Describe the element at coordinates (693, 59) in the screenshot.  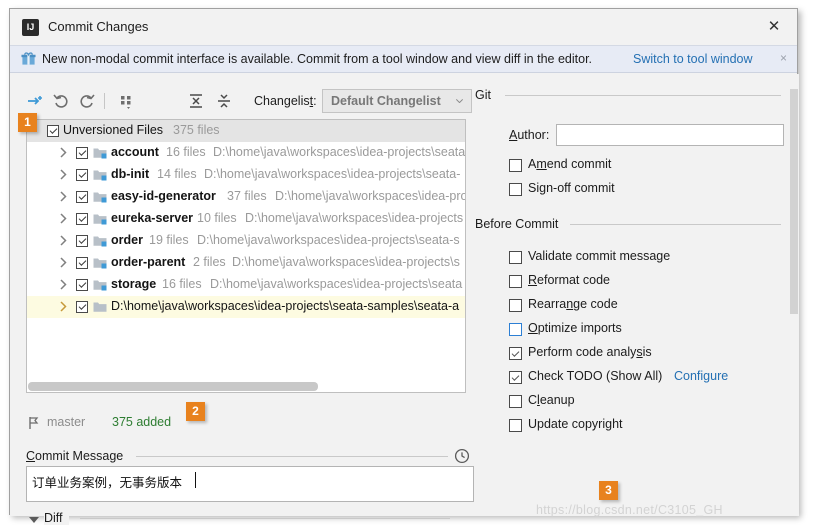
I see `switch-to-tool-window-link: Switch to tool window` at that location.